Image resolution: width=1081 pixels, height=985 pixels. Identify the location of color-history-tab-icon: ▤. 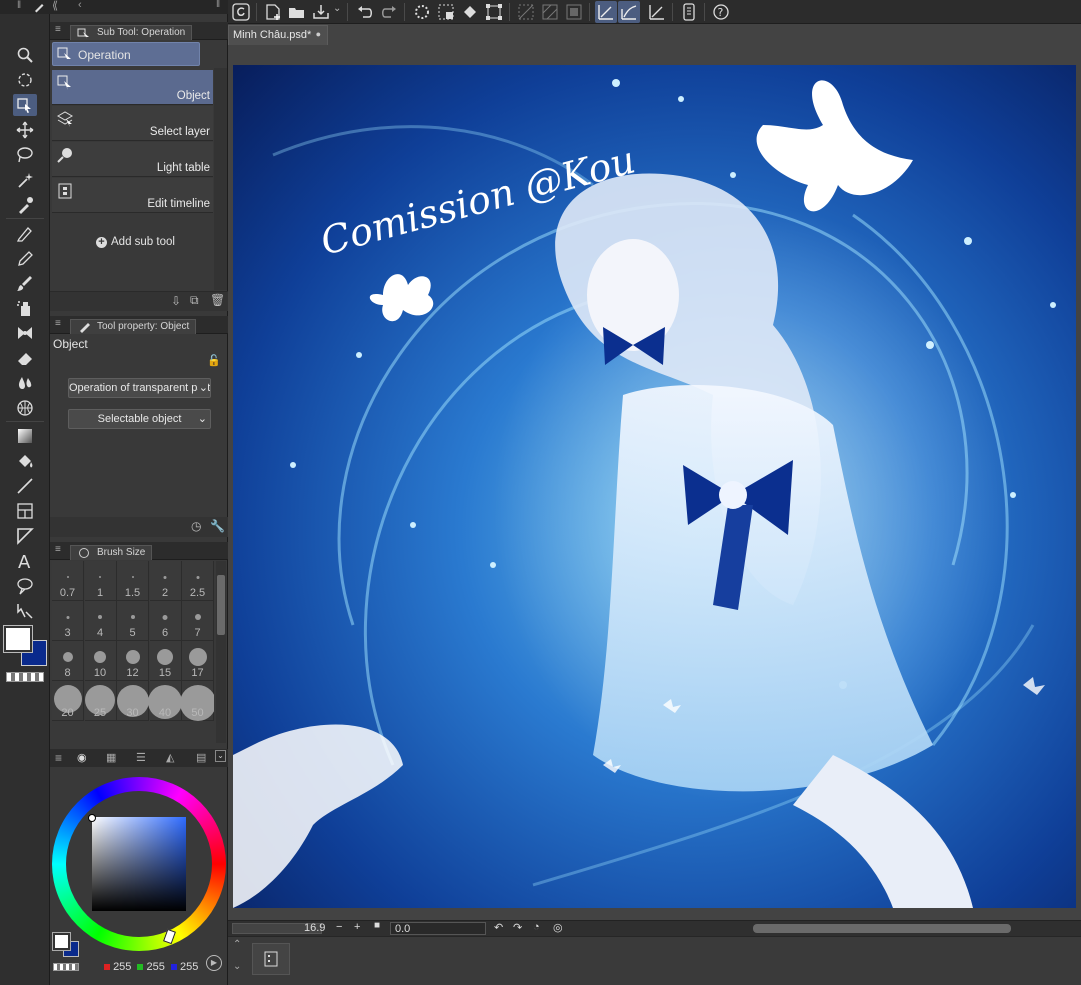
(201, 757).